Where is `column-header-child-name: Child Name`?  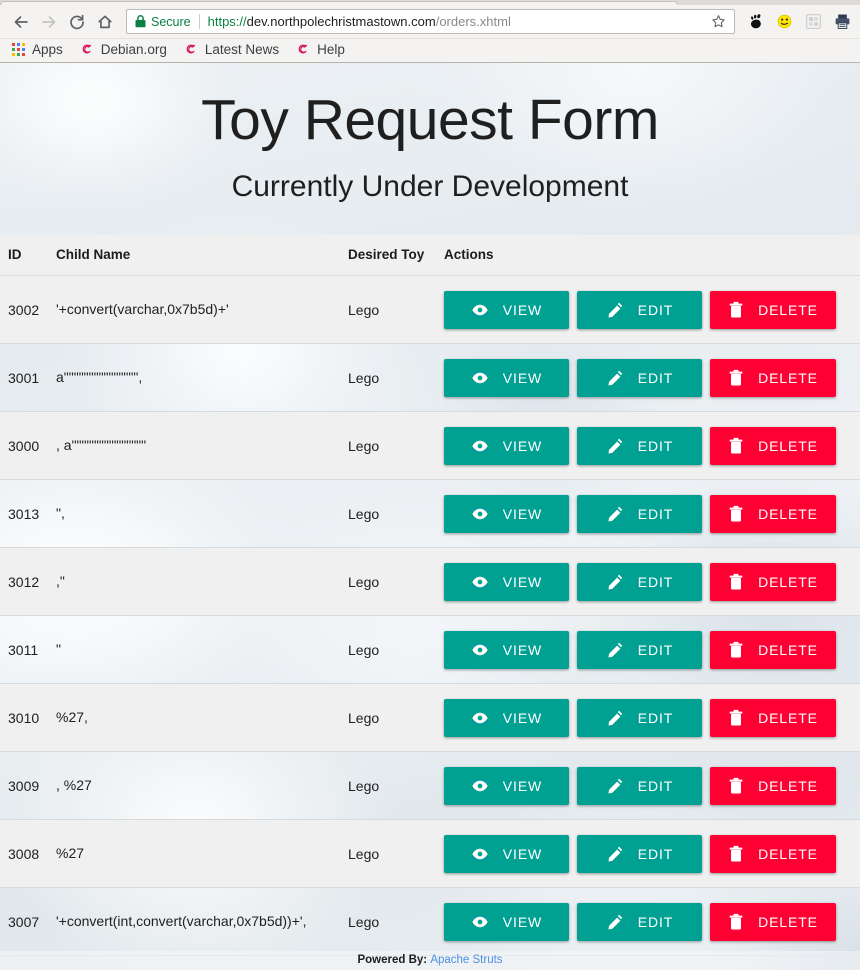 column-header-child-name: Child Name is located at coordinates (202, 255).